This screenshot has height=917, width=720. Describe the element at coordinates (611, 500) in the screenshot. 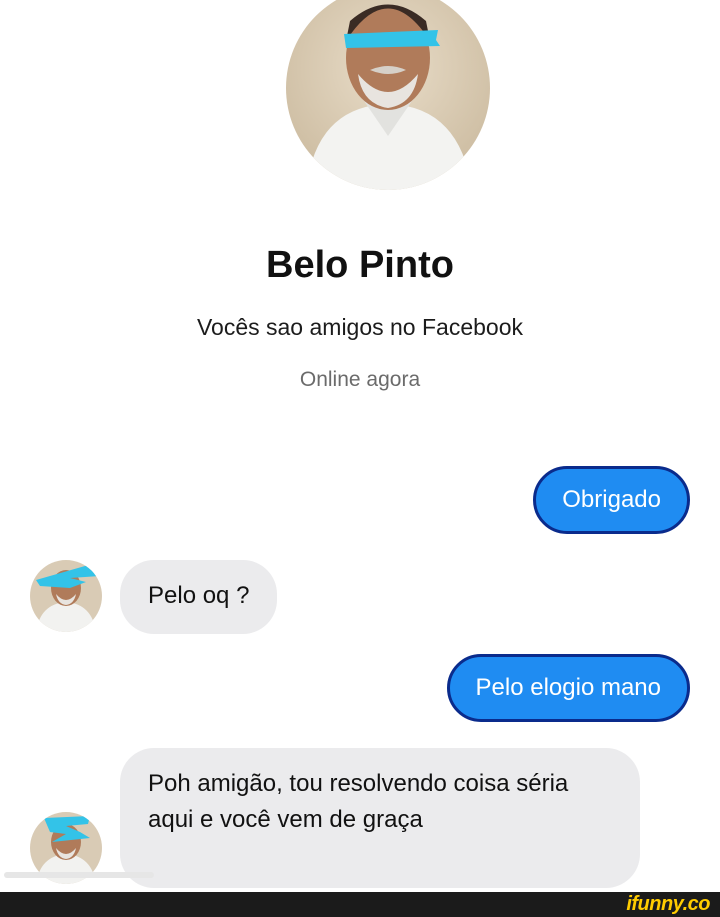

I see `message-bubble-sent: Obrigado` at that location.